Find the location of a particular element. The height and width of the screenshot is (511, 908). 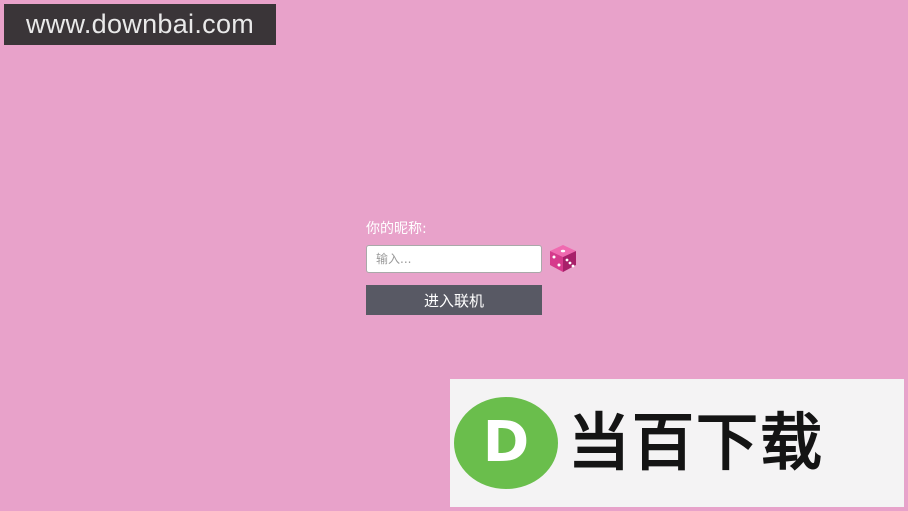

nickname-label: 你的昵称: is located at coordinates (396, 229).